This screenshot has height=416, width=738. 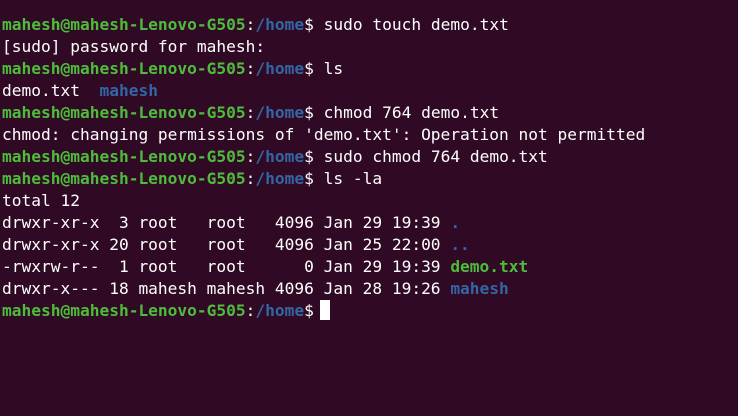 What do you see at coordinates (128, 90) in the screenshot?
I see `ls-dir-name: mahesh` at bounding box center [128, 90].